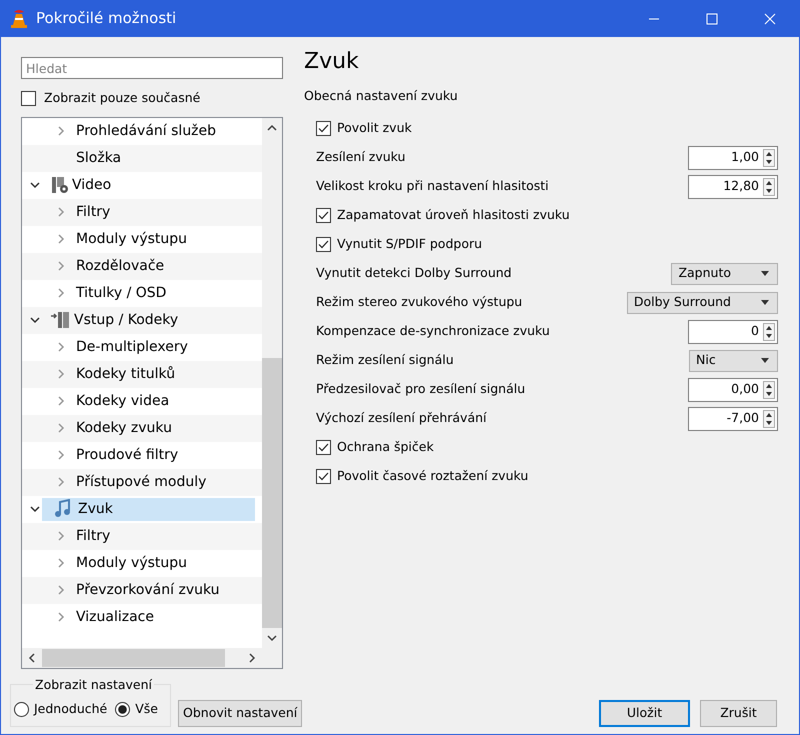 This screenshot has height=735, width=800. Describe the element at coordinates (61, 320) in the screenshot. I see `input-codec-icon` at that location.